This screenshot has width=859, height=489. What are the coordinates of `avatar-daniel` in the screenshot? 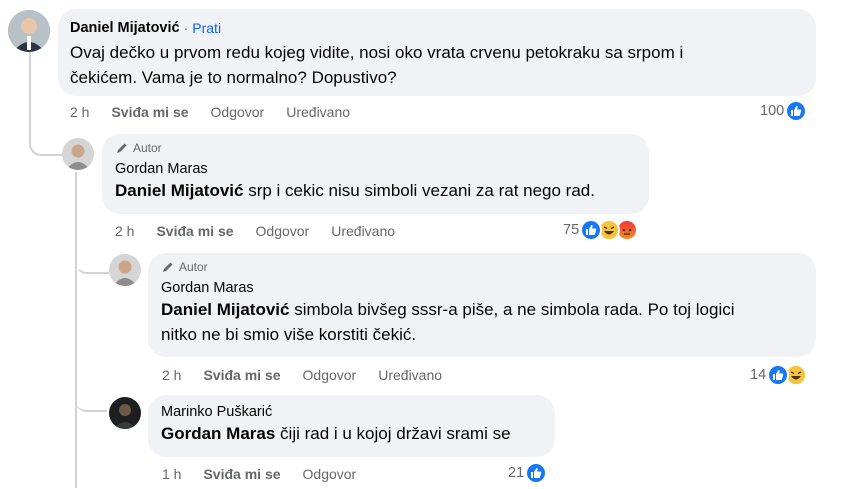 It's located at (29, 31).